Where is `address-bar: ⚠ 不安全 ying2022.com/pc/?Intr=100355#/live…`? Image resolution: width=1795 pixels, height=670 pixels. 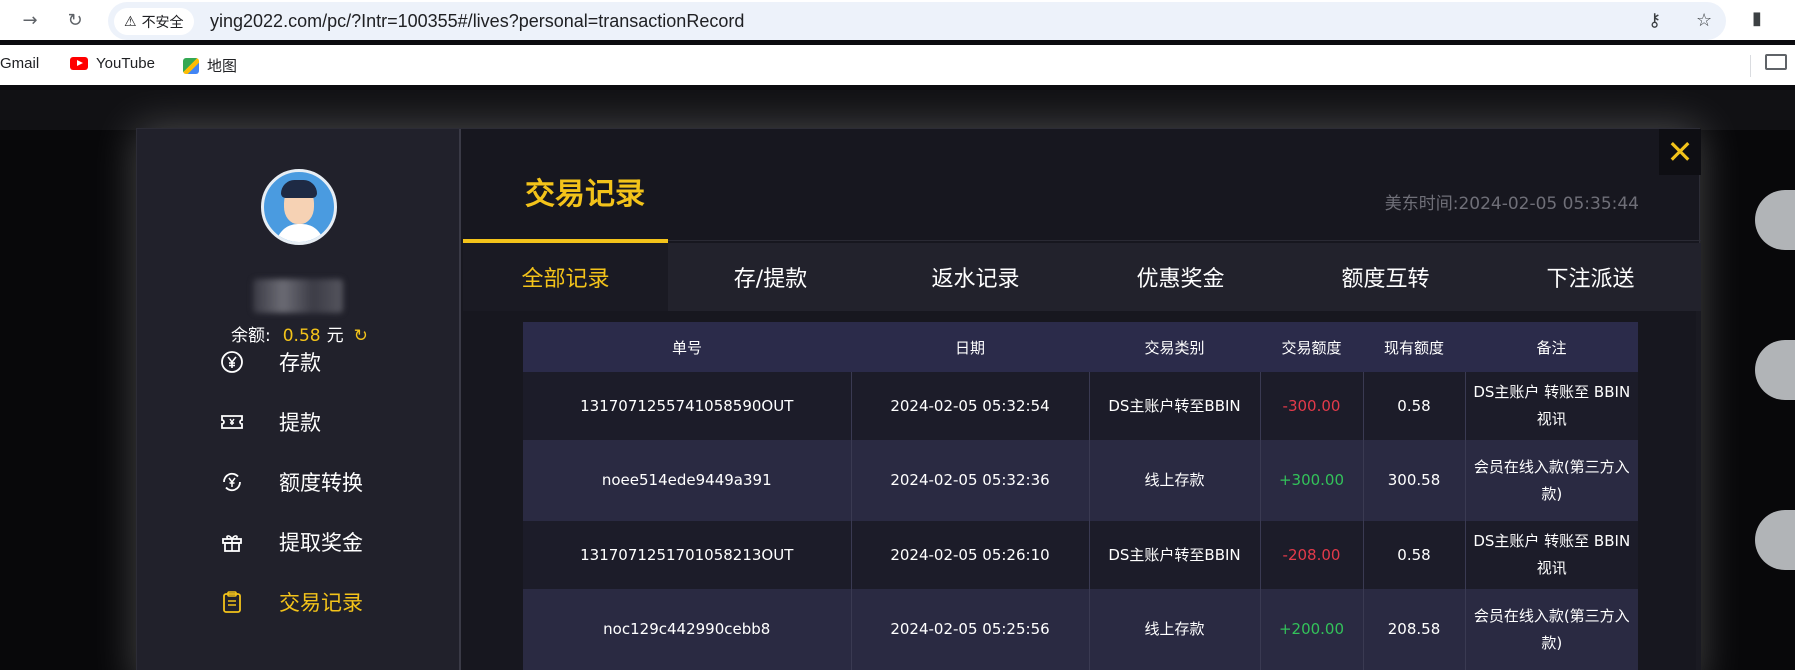 address-bar: ⚠ 不安全 ying2022.com/pc/?Intr=100355#/live… is located at coordinates (917, 21).